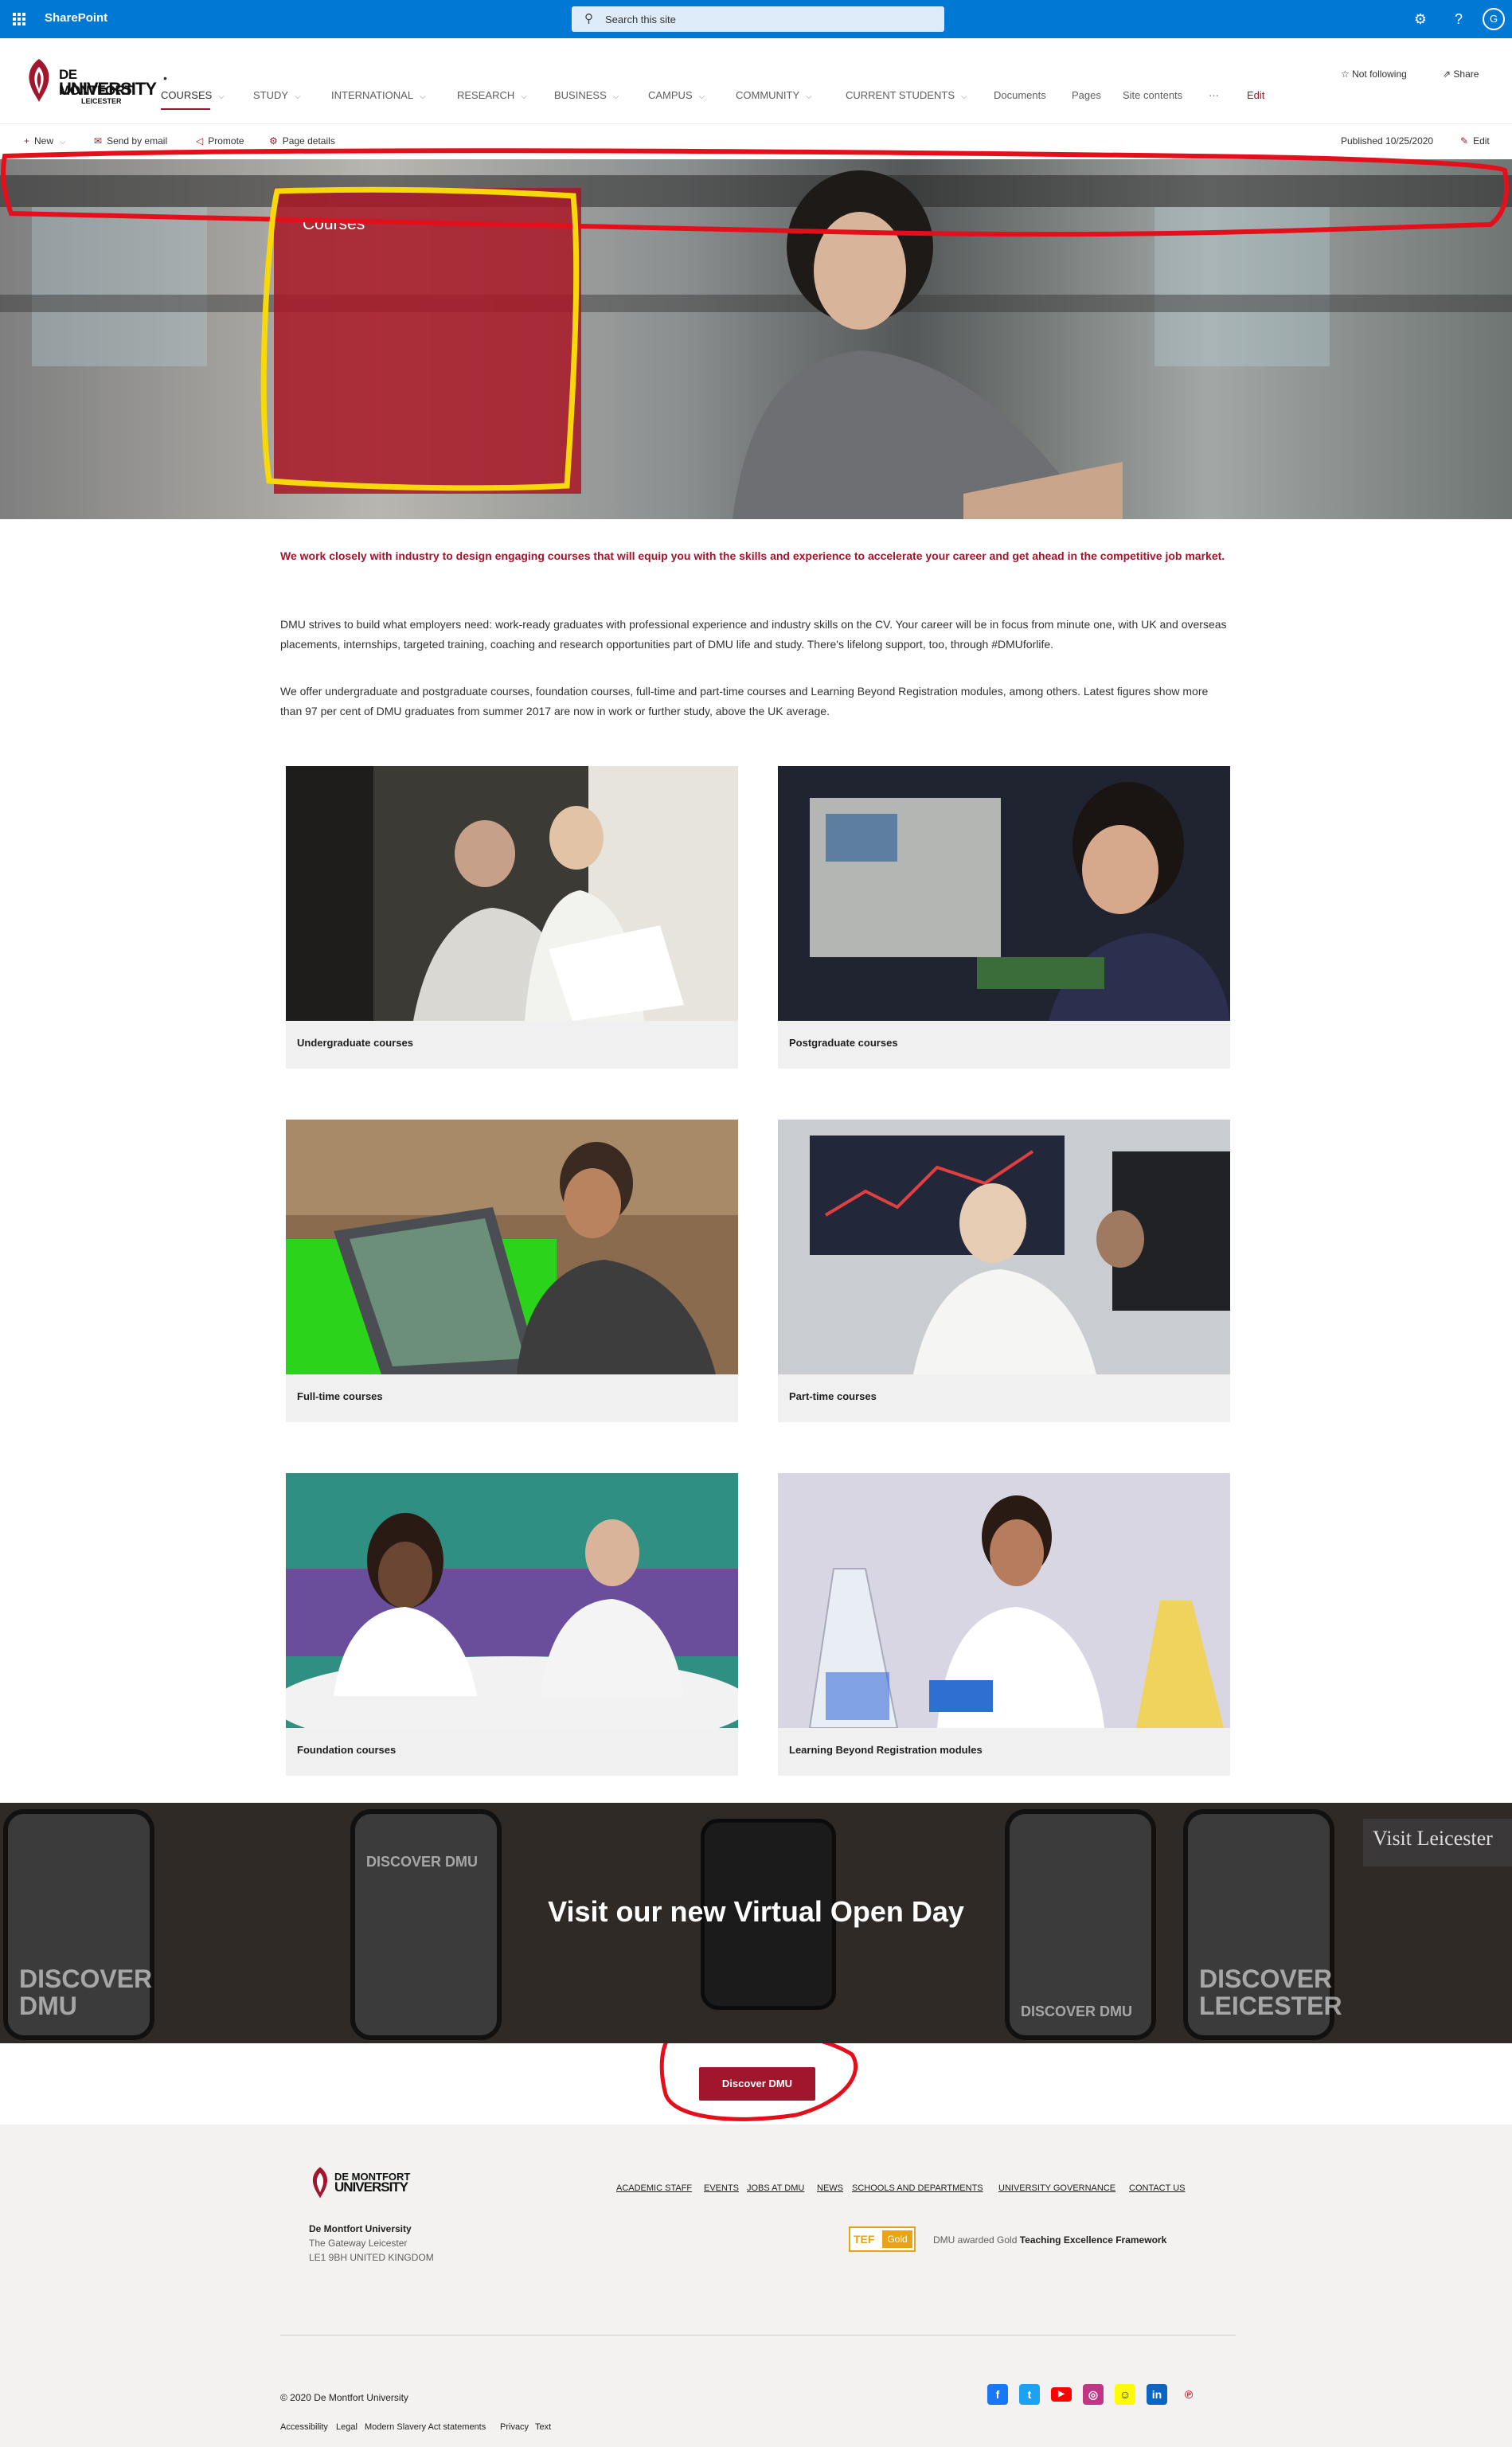 This screenshot has width=1512, height=2447. I want to click on mail-icon: ✉, so click(98, 141).